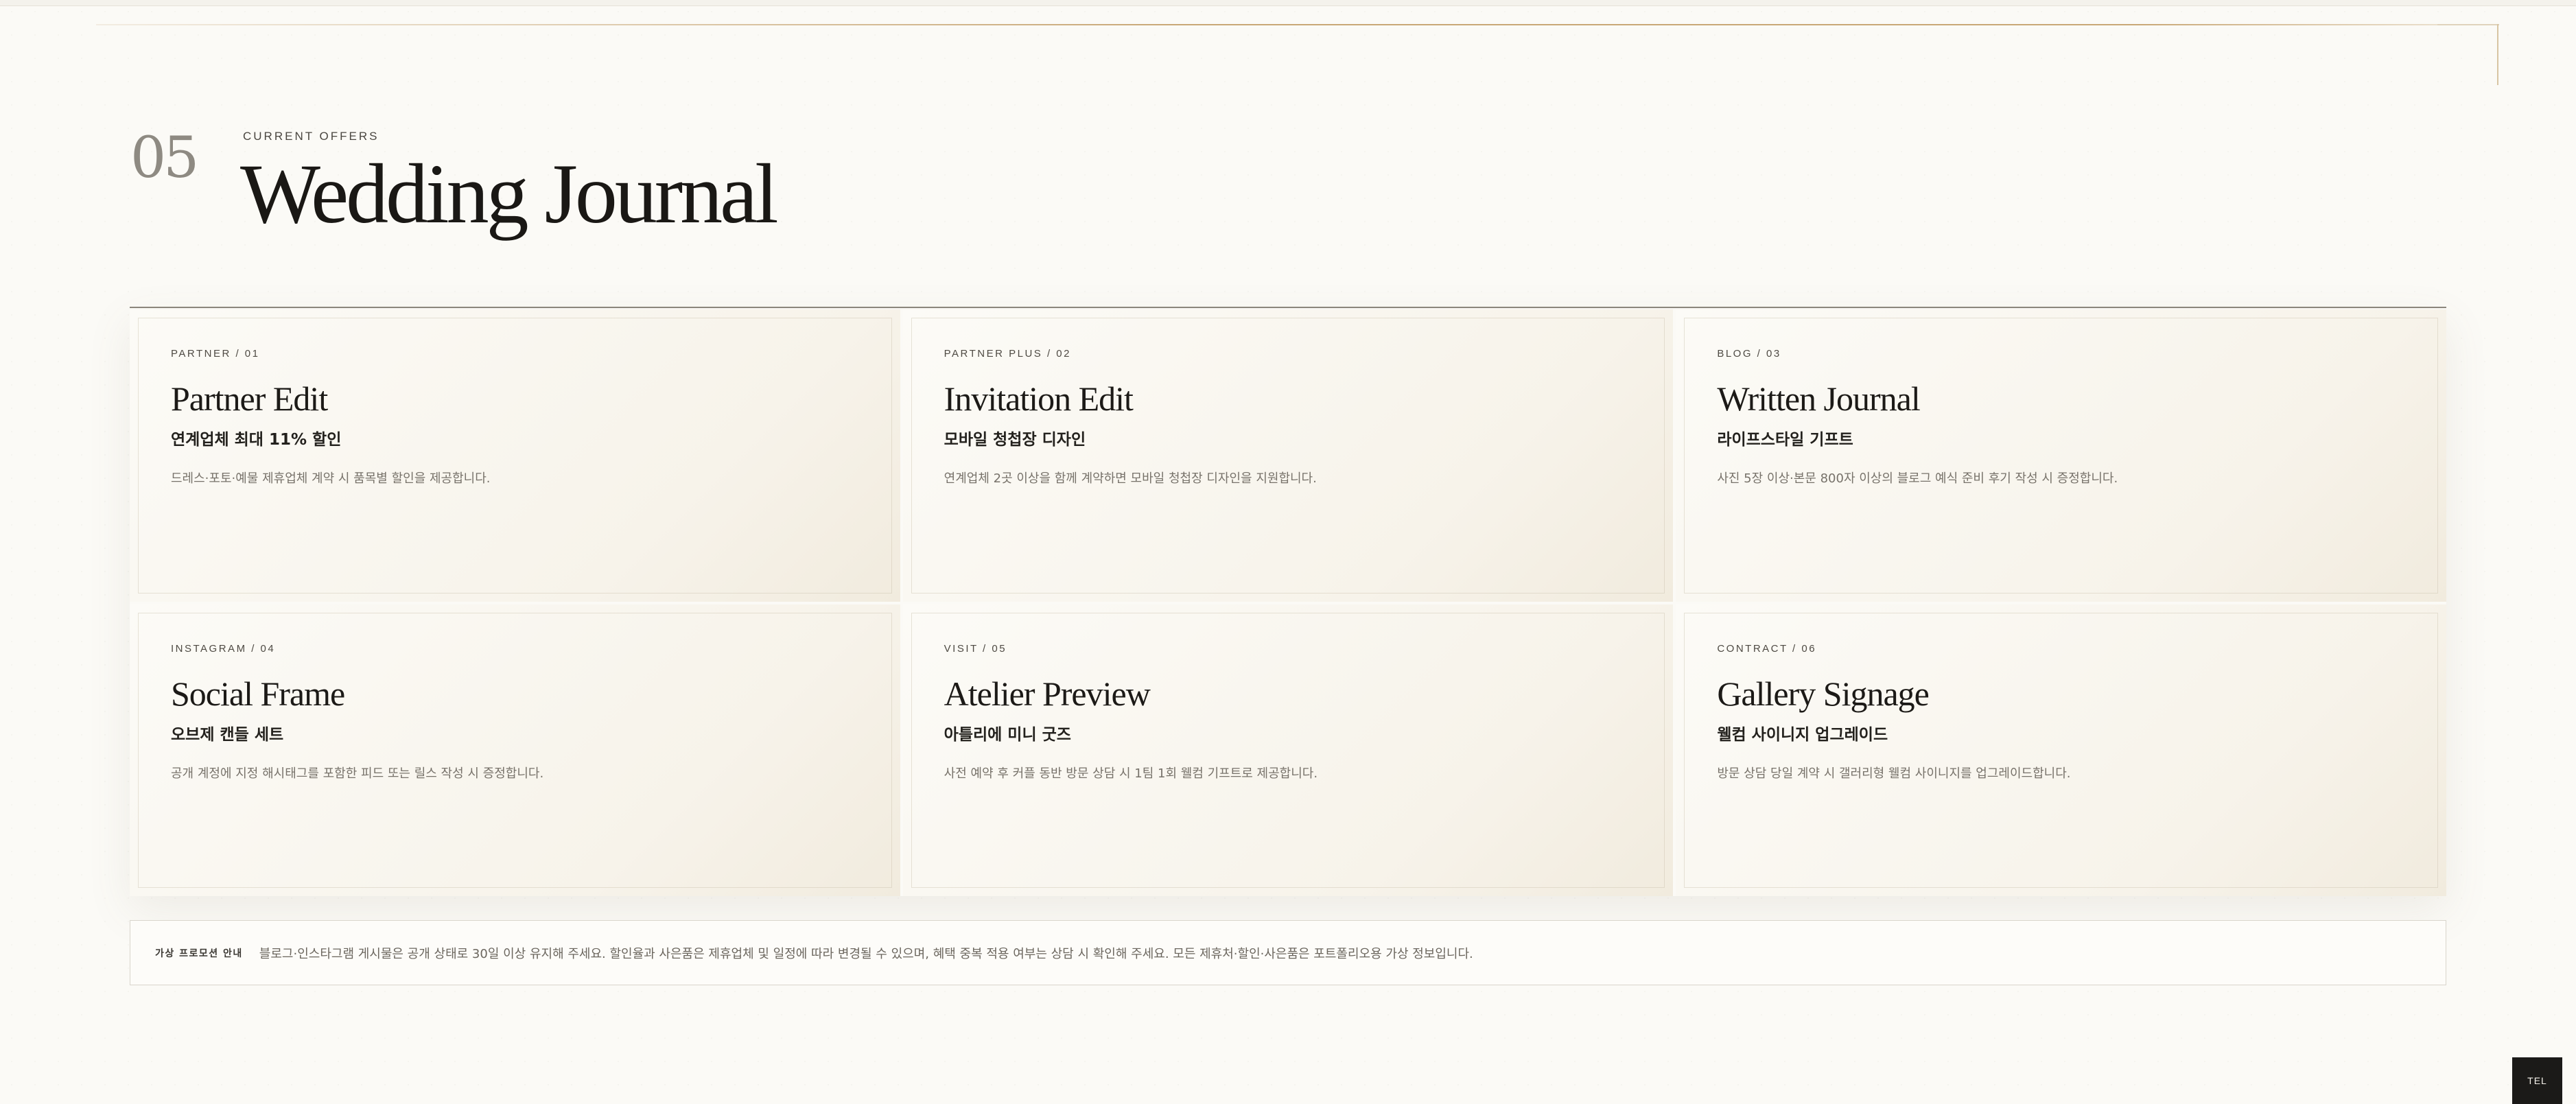  What do you see at coordinates (1894, 773) in the screenshot?
I see `card-description: 방문 상담 당일 계약 시 갤러리형 웰컴 사이니지를 업그레이드합니다.` at bounding box center [1894, 773].